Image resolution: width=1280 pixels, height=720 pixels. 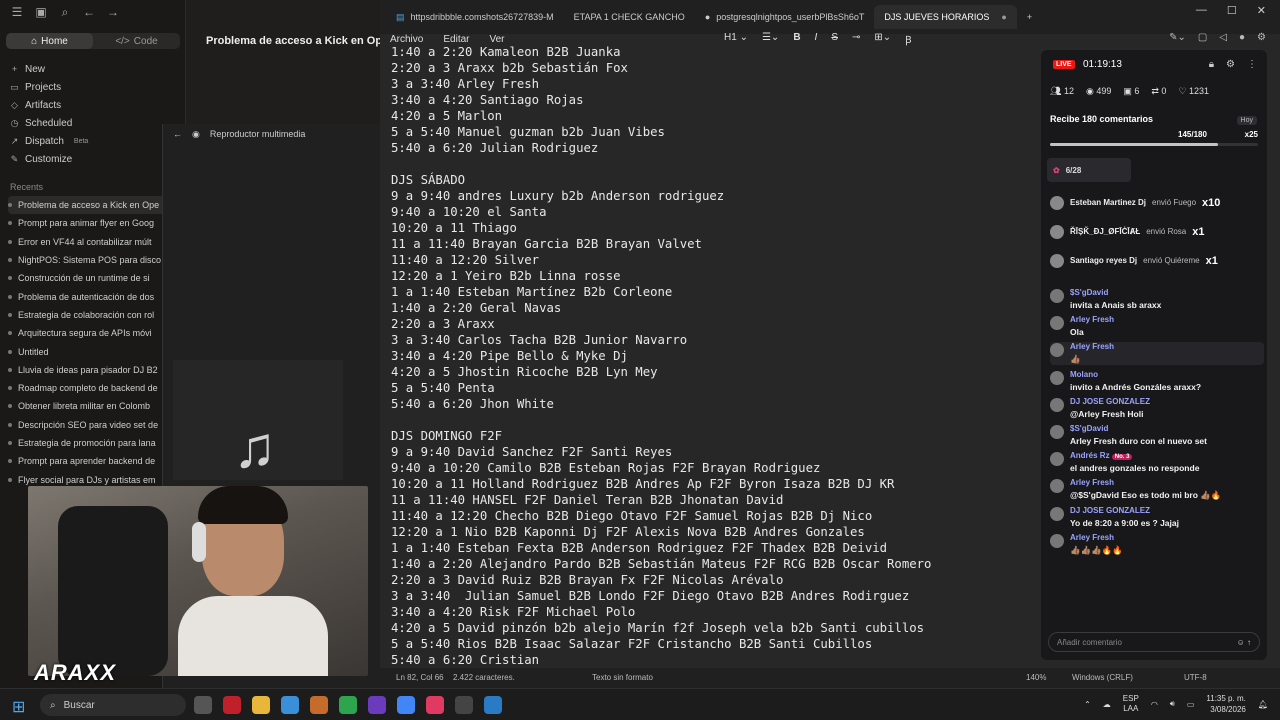 I want to click on recent-chat-item: Estrategia de promoción para lana, so click(x=86, y=443).